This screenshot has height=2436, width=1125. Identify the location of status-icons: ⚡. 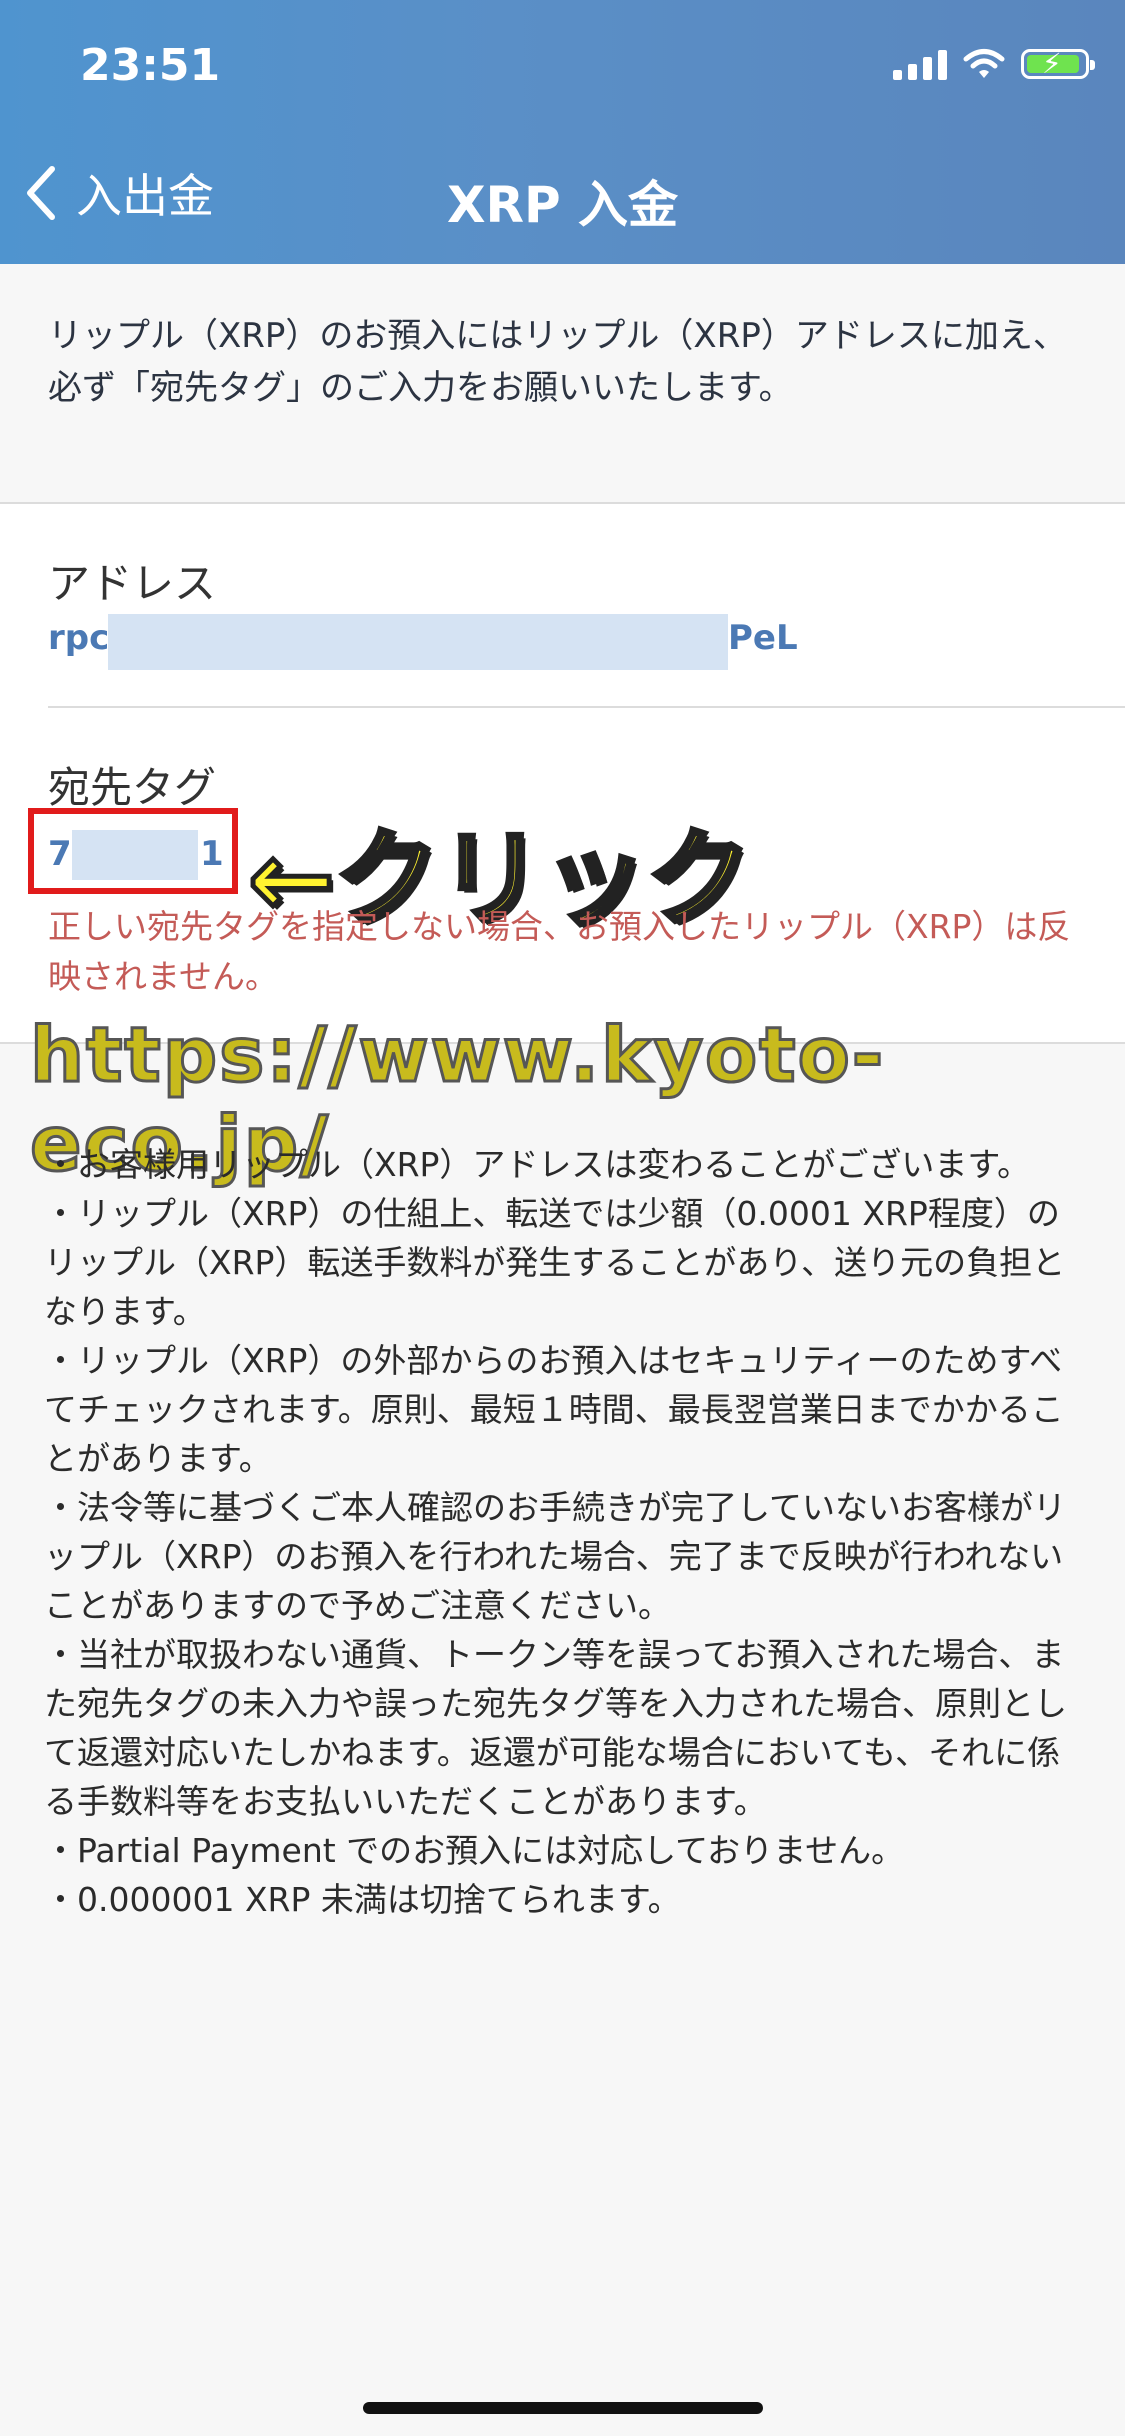
(994, 63).